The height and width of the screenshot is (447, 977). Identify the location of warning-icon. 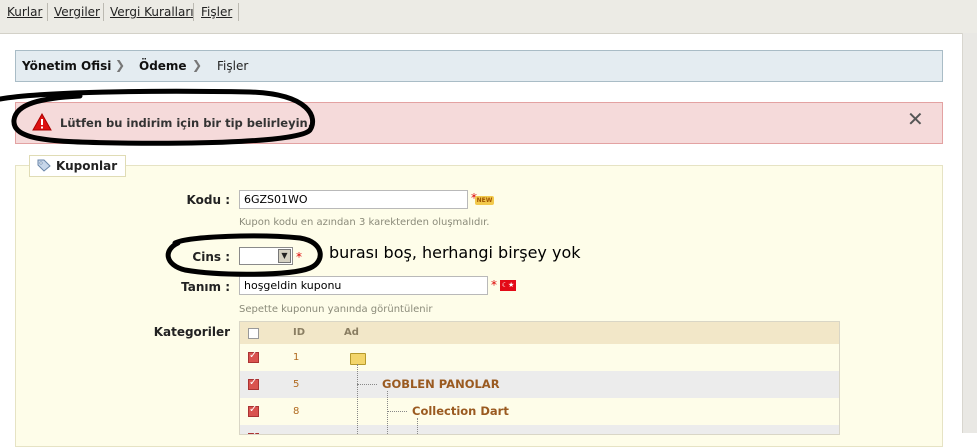
(42, 122).